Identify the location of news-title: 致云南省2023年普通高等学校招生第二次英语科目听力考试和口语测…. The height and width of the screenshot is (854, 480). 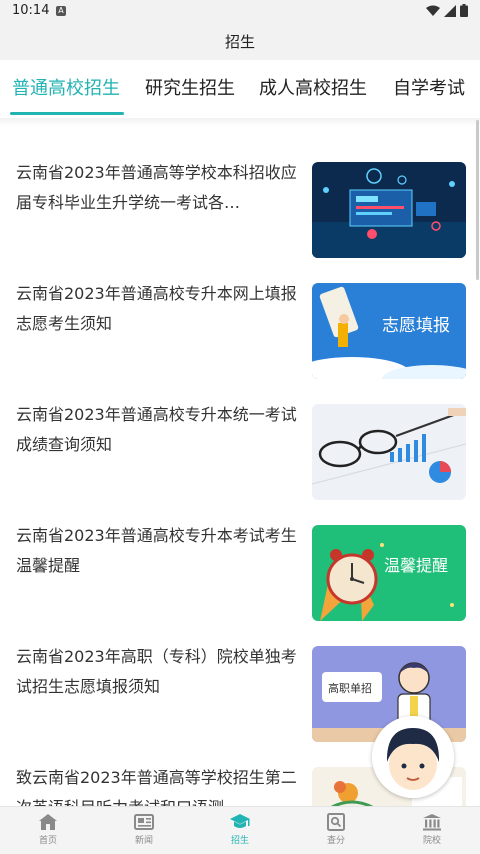
(156, 788).